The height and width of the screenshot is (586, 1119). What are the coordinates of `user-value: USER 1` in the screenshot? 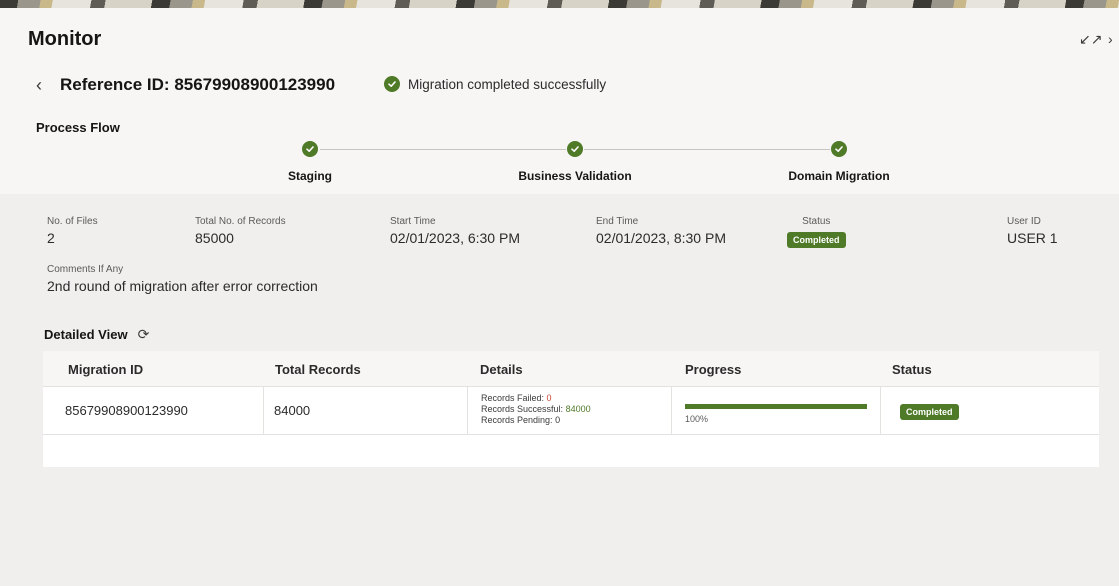 It's located at (1032, 238).